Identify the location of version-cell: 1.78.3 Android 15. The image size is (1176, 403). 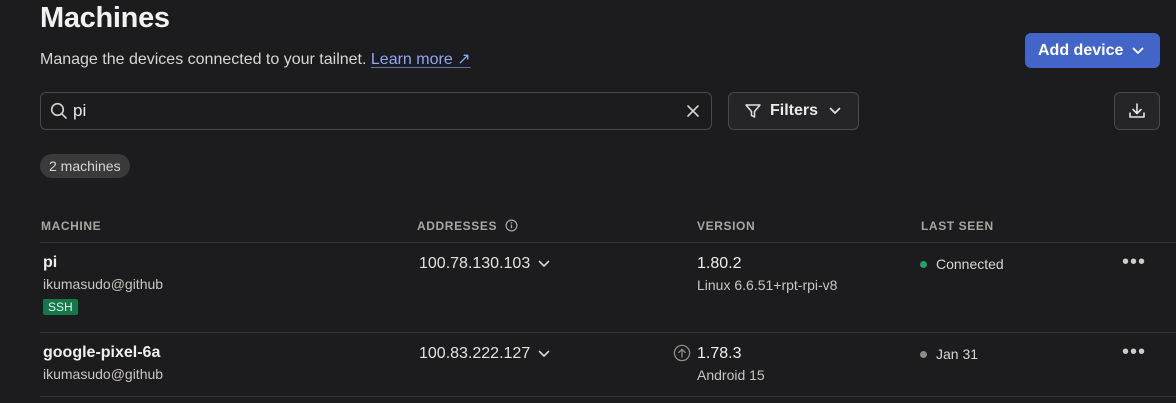
(731, 364).